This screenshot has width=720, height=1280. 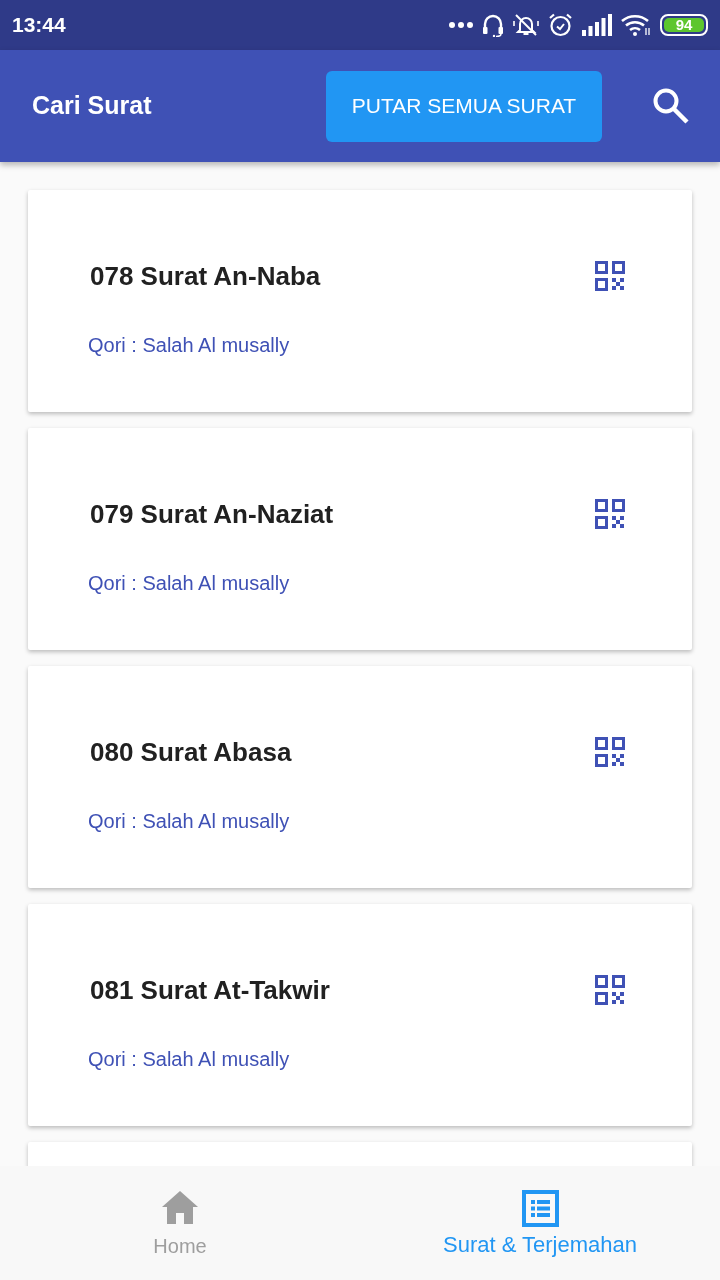 I want to click on surah-title: 081 Surat At-Takwir, so click(x=210, y=990).